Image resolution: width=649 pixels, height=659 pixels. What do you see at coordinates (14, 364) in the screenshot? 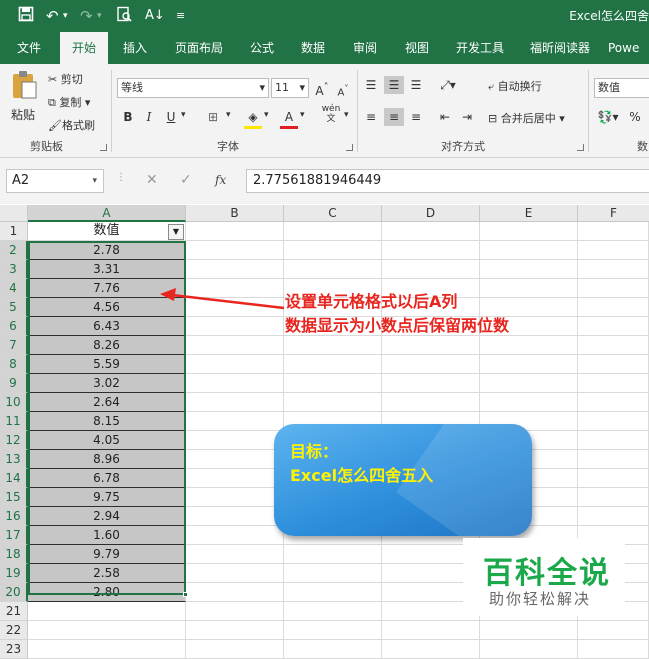
I see `row-header: 8` at bounding box center [14, 364].